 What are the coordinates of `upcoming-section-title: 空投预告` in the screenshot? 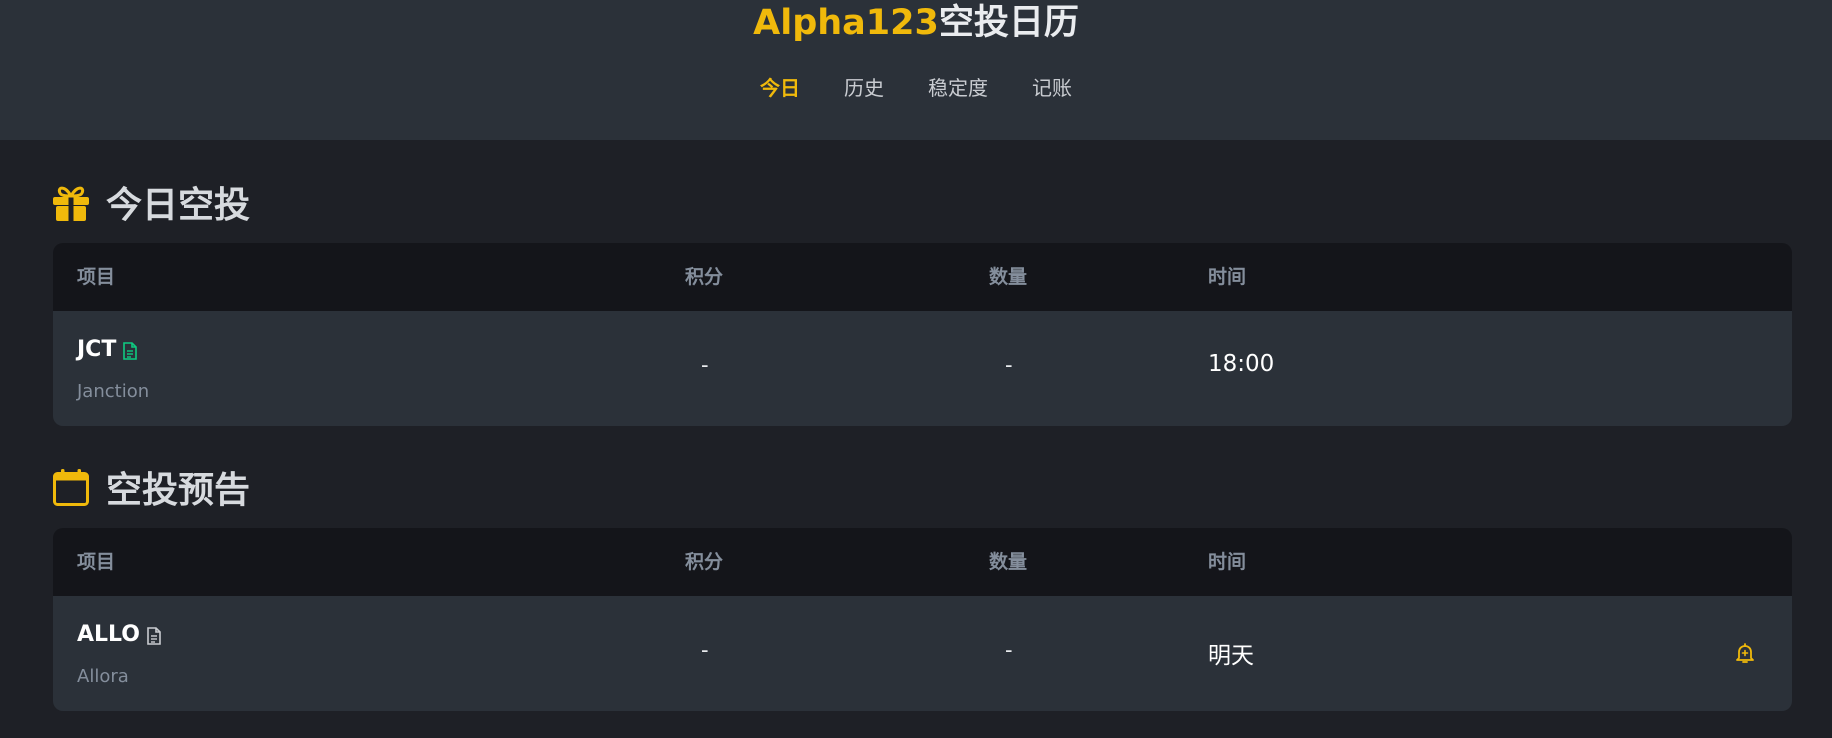 It's located at (178, 490).